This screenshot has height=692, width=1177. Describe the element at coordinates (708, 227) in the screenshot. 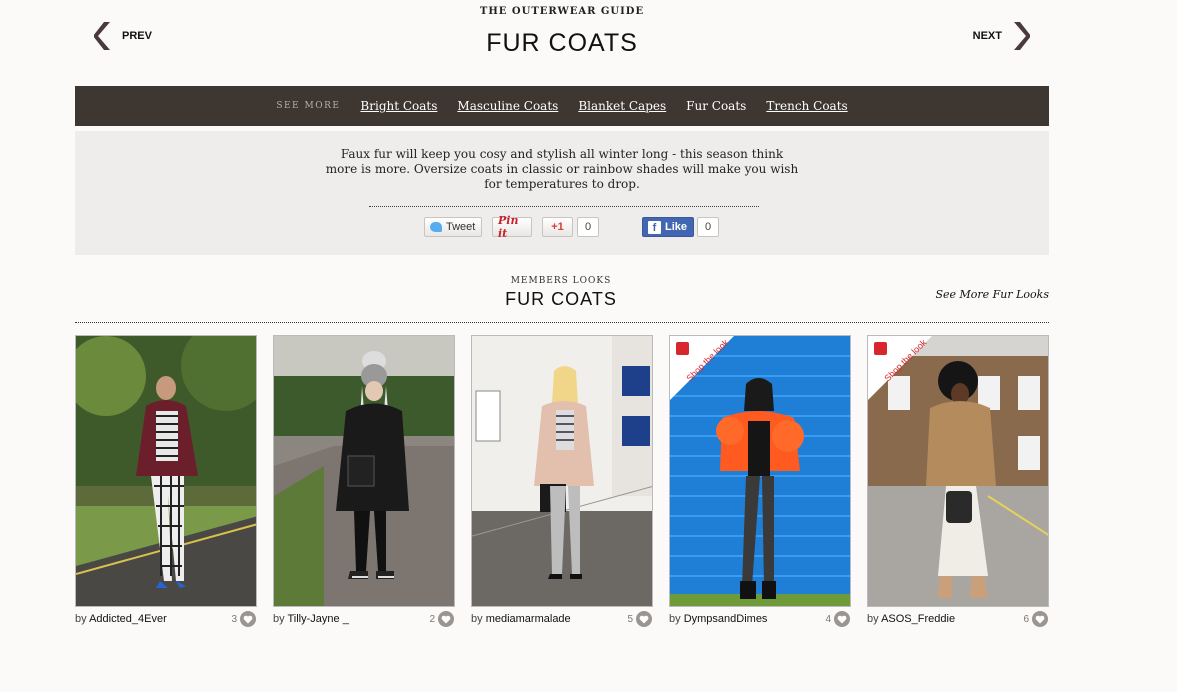

I see `facebook-like-count: 0` at that location.